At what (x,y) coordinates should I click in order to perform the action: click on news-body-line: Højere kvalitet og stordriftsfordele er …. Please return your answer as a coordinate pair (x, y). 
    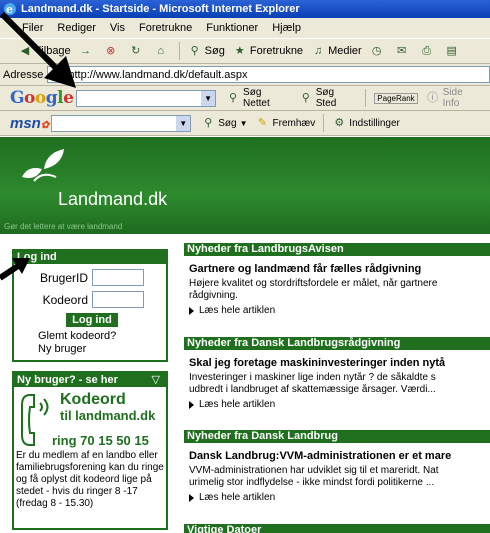
    Looking at the image, I should click on (313, 283).